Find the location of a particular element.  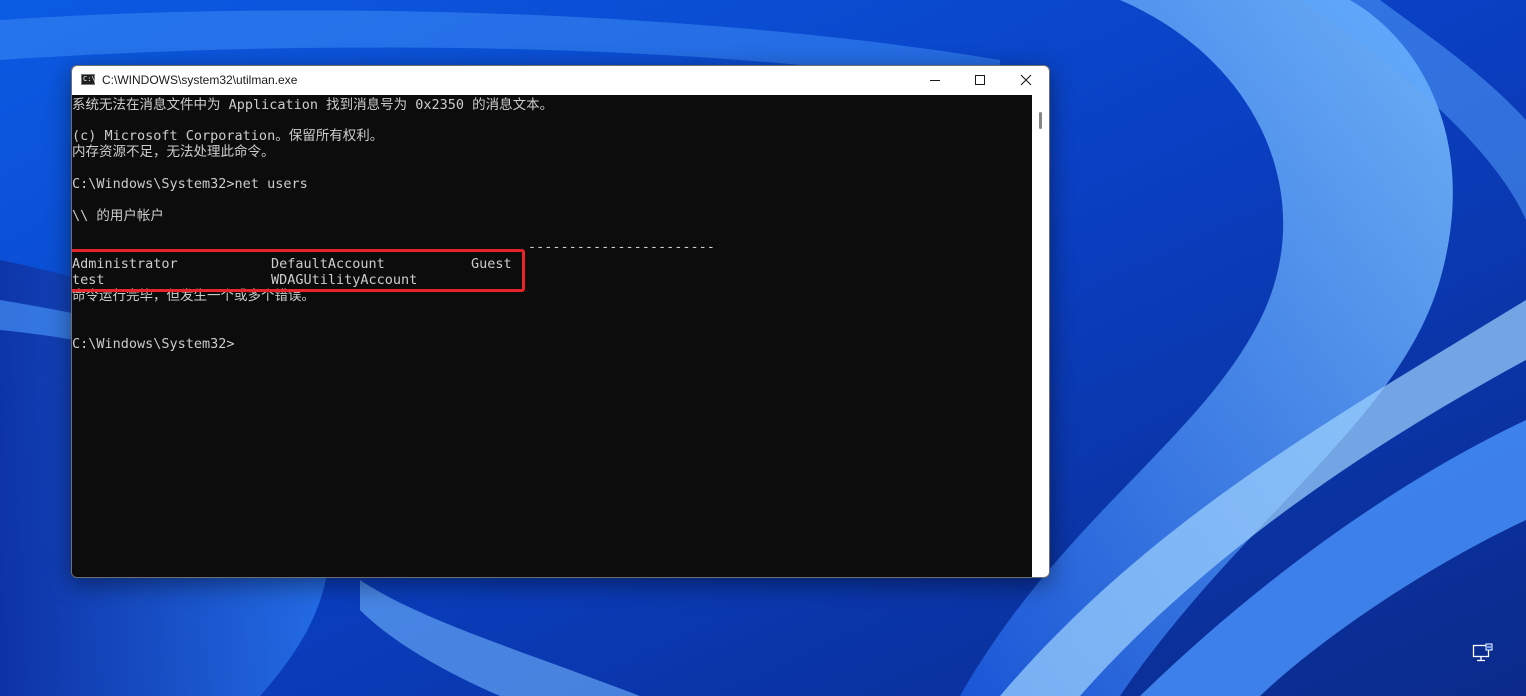

minimize-button is located at coordinates (935, 80).